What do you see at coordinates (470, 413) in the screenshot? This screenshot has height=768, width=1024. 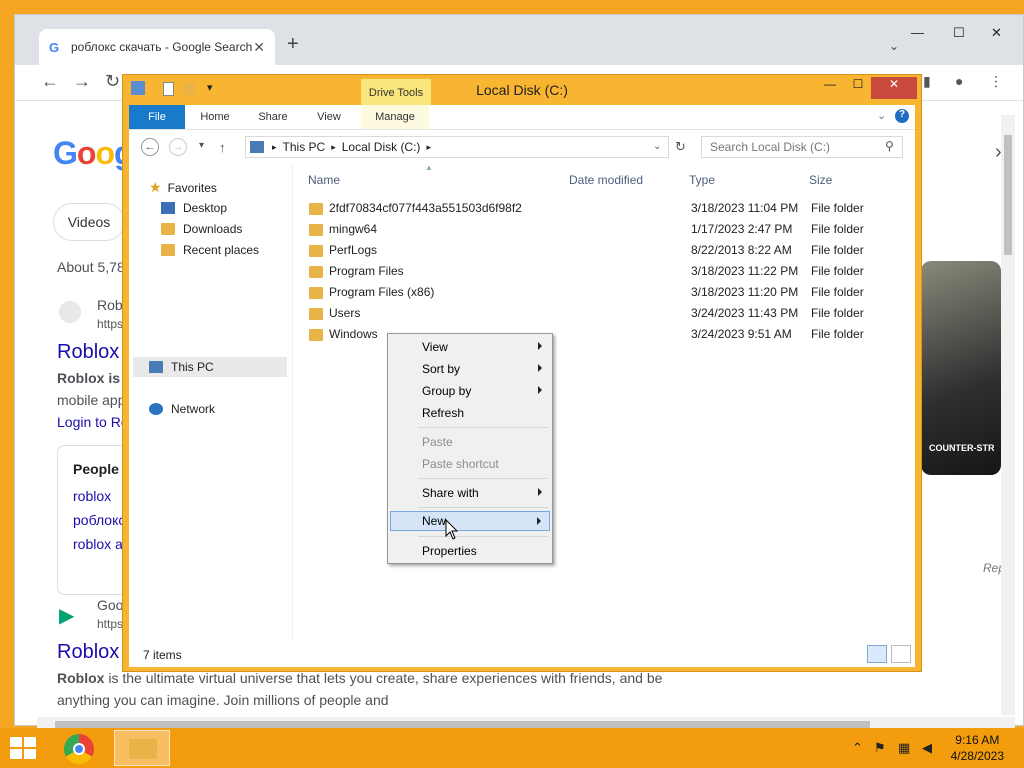 I see `menu-item-refresh: Refresh` at bounding box center [470, 413].